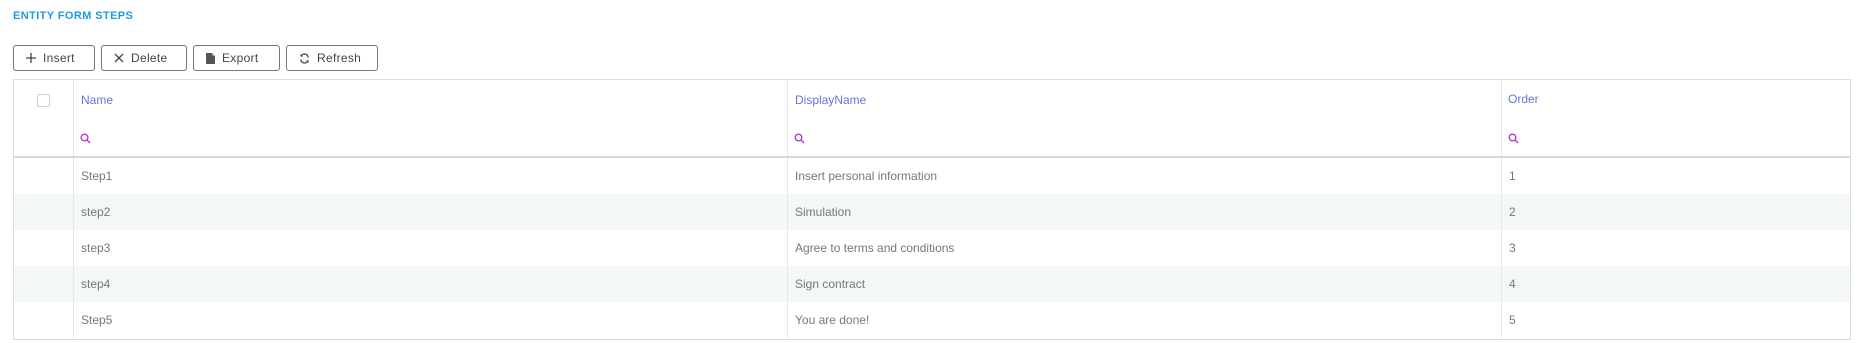 Image resolution: width=1865 pixels, height=343 pixels. I want to click on column-header-name: Name, so click(430, 100).